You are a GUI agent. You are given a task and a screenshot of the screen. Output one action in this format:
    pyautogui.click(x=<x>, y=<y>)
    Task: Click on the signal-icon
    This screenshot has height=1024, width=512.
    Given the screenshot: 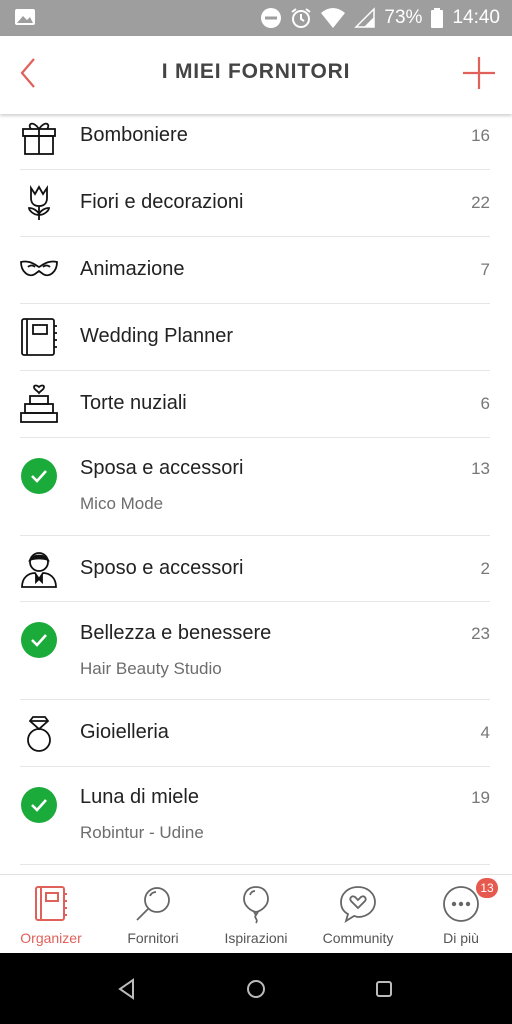 What is the action you would take?
    pyautogui.click(x=365, y=17)
    